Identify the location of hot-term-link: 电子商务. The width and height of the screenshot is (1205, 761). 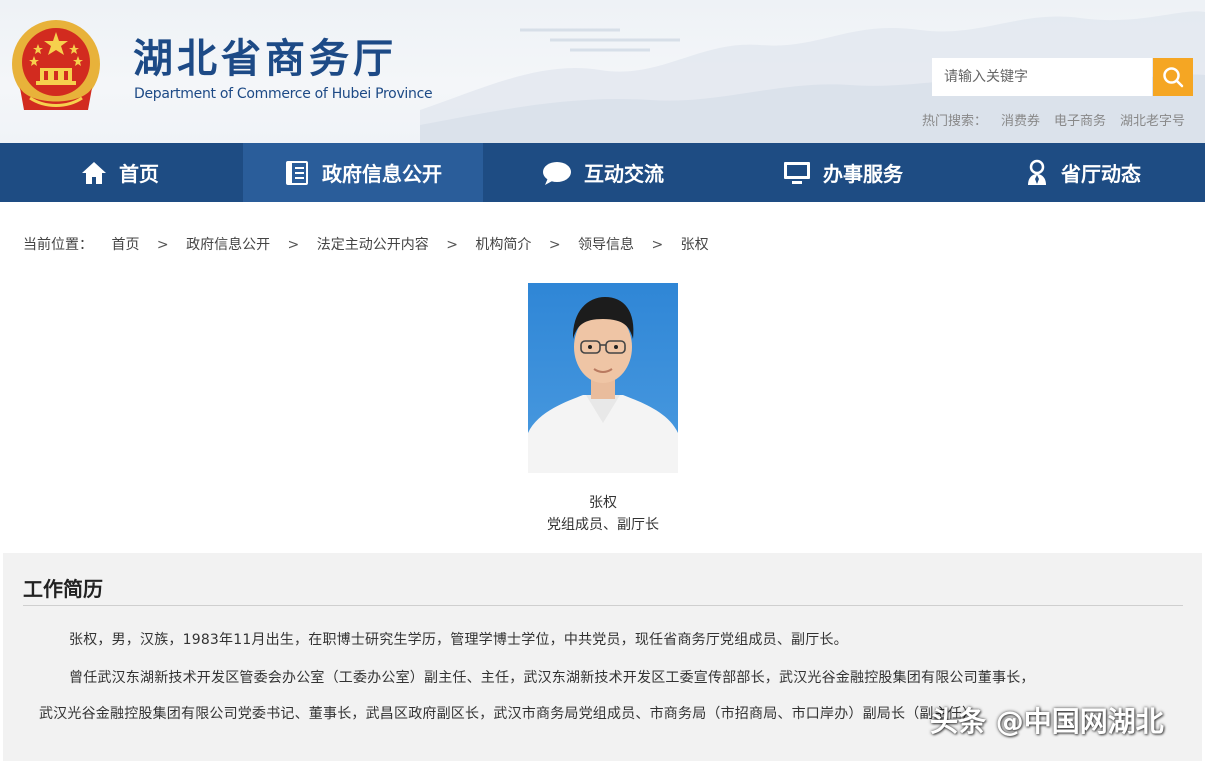
(1080, 119).